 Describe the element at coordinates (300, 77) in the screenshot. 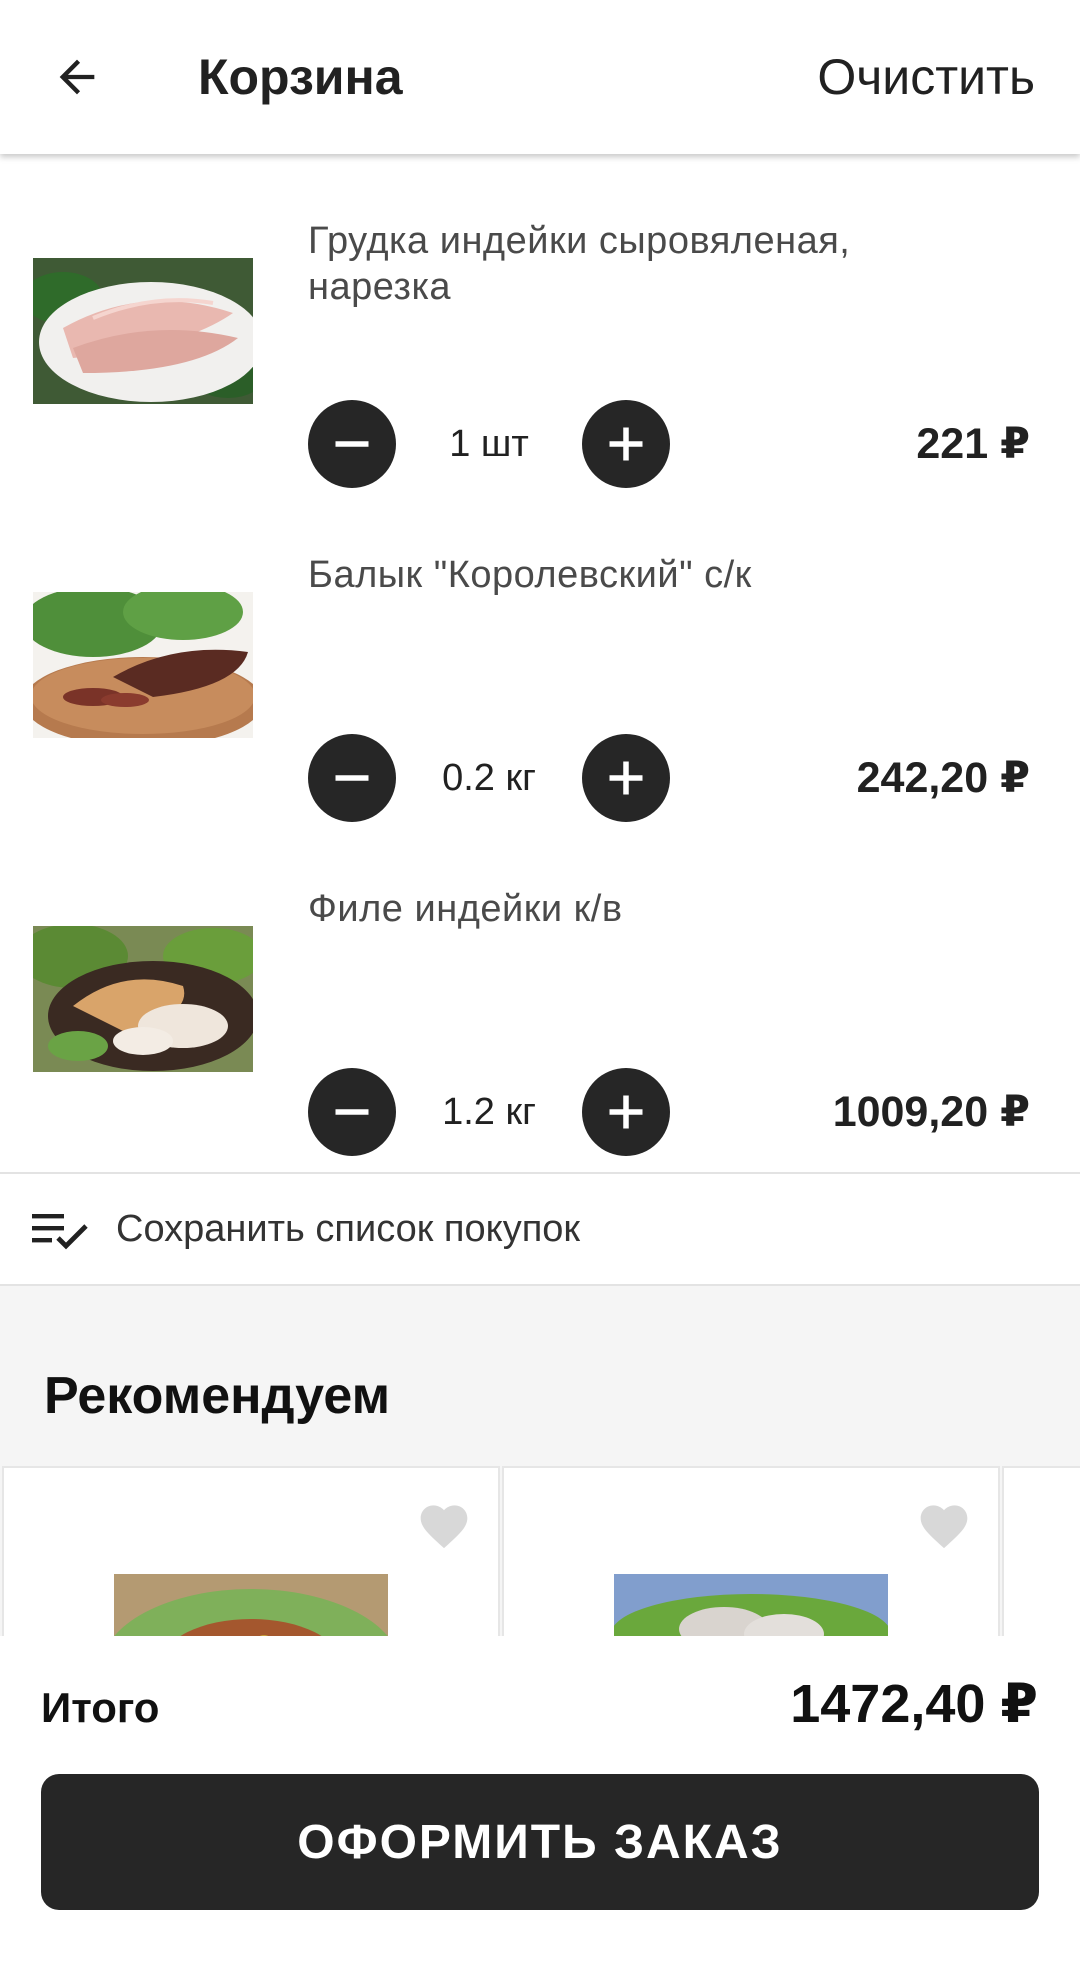

I see `page-title: Корзина` at that location.